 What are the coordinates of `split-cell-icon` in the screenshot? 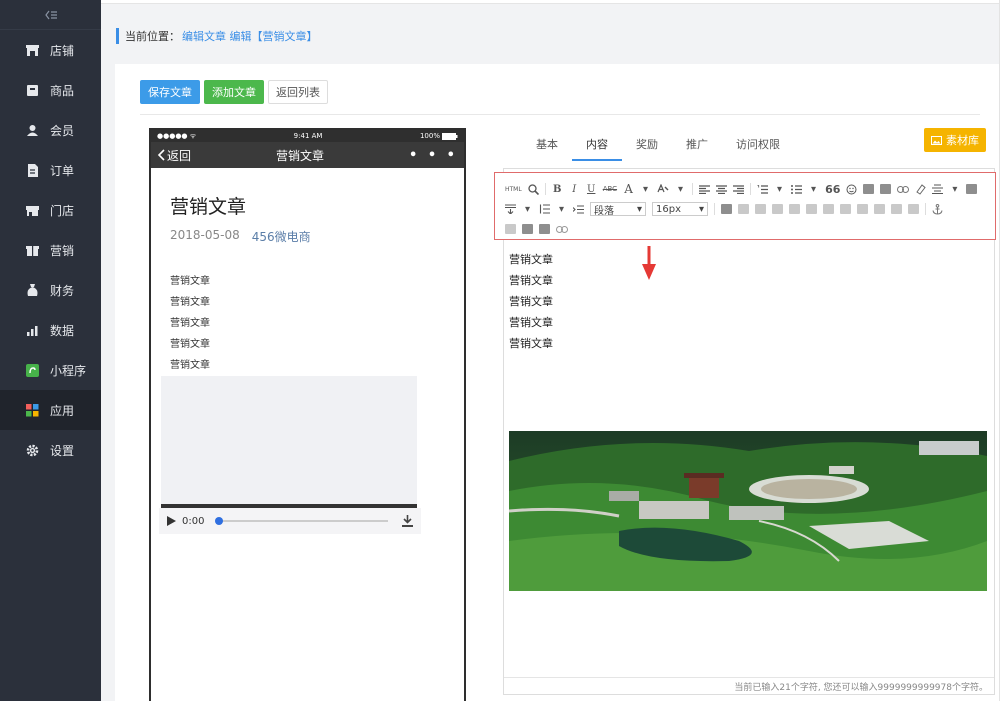 It's located at (828, 209).